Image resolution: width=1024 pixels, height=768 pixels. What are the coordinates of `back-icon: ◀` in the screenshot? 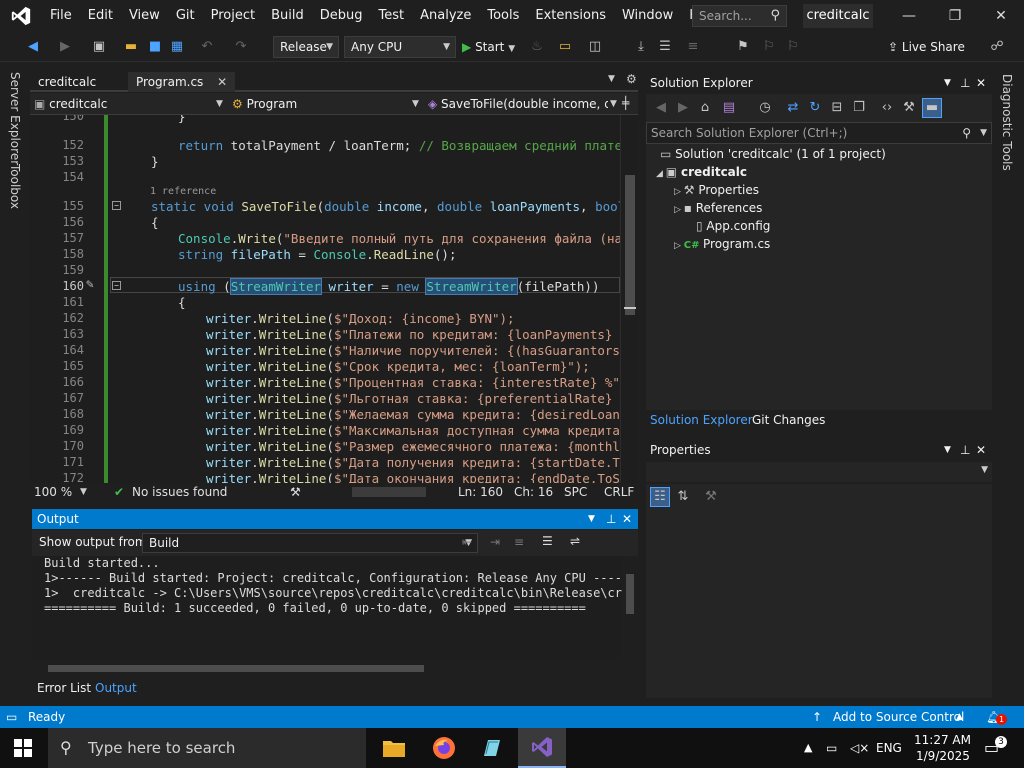 It's located at (661, 108).